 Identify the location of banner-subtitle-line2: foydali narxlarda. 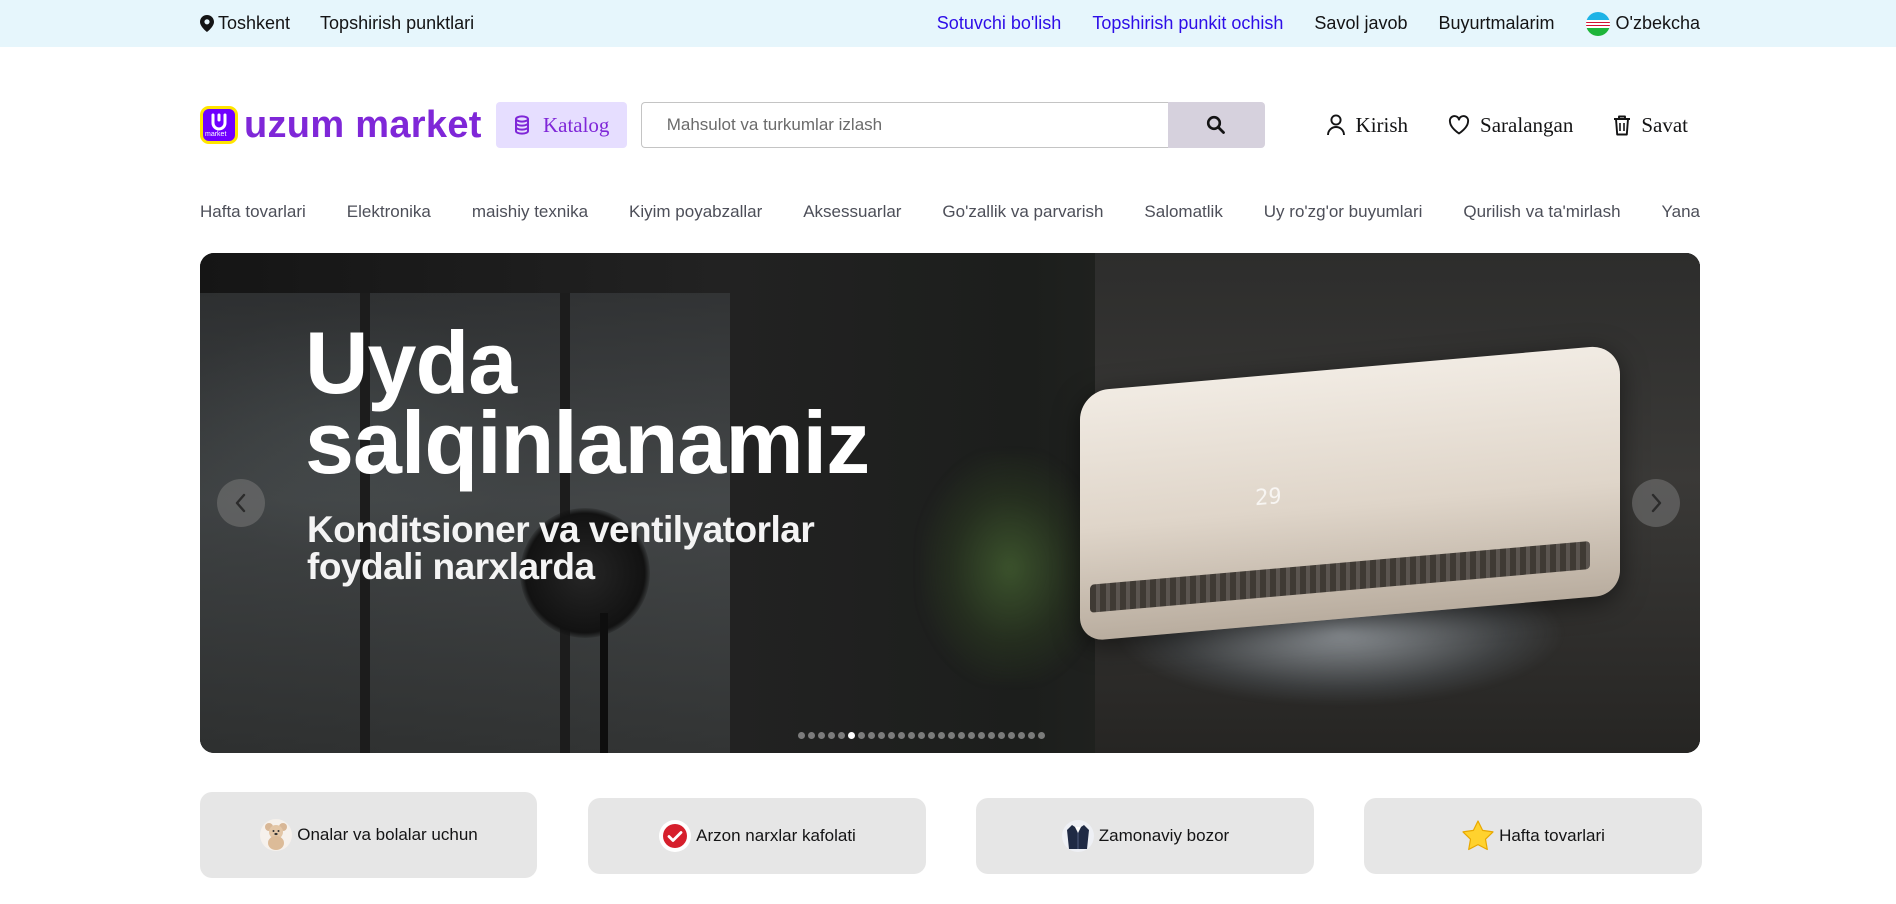
(451, 566).